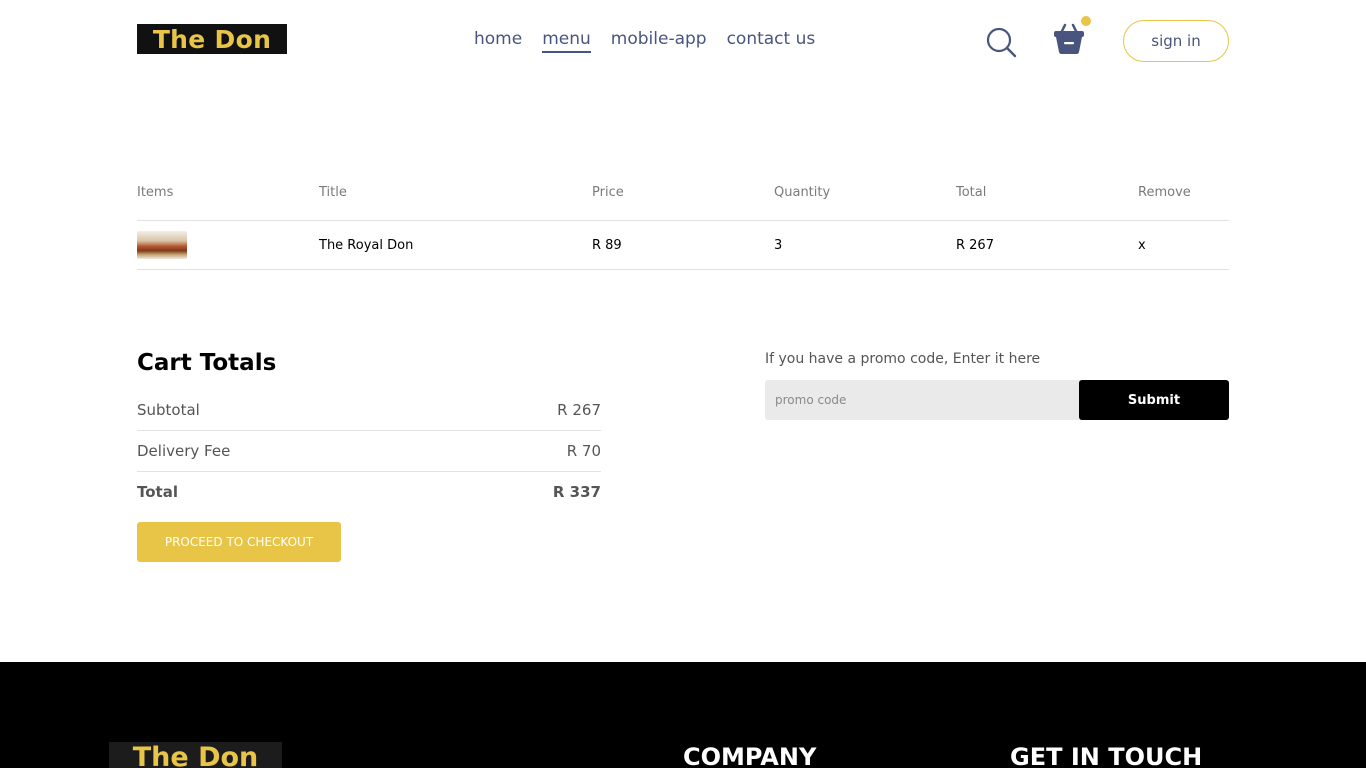  Describe the element at coordinates (971, 192) in the screenshot. I see `column-header-total: Total` at that location.